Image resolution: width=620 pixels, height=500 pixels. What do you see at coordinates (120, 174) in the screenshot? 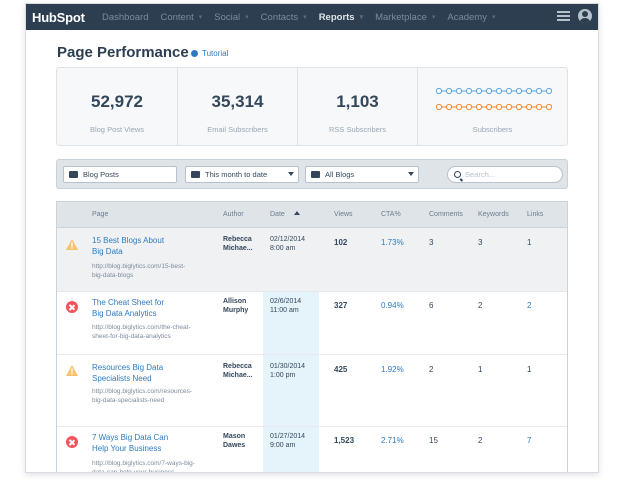
I see `content-type-select: Blog Posts` at bounding box center [120, 174].